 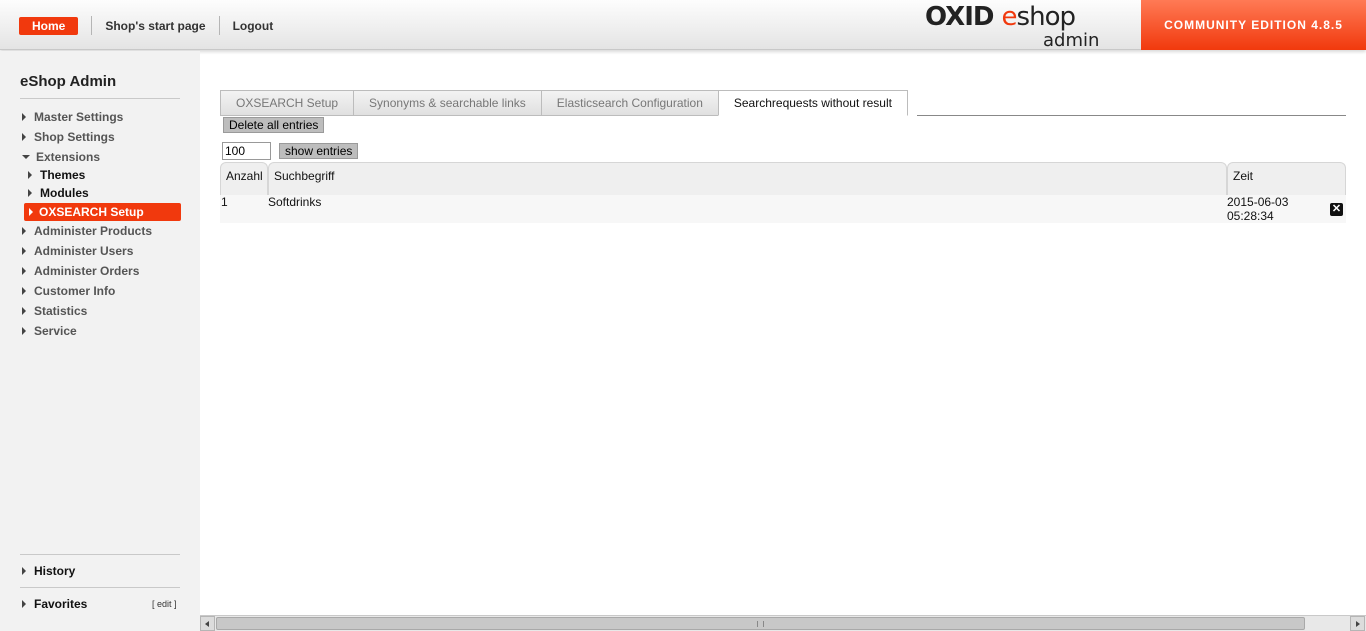 I want to click on sidebar-item-favorites: Favorites, so click(x=54, y=604).